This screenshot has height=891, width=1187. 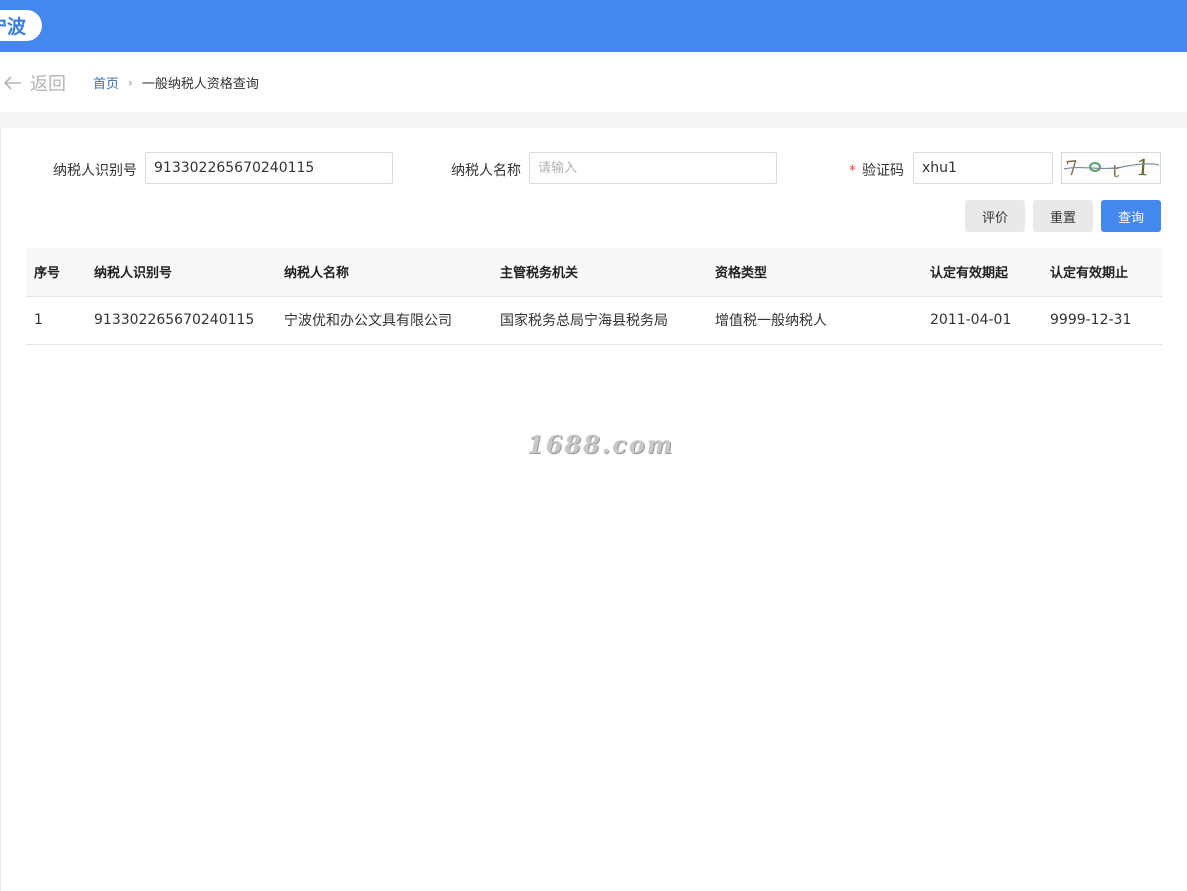 What do you see at coordinates (269, 168) in the screenshot?
I see `taxpayer-id-input` at bounding box center [269, 168].